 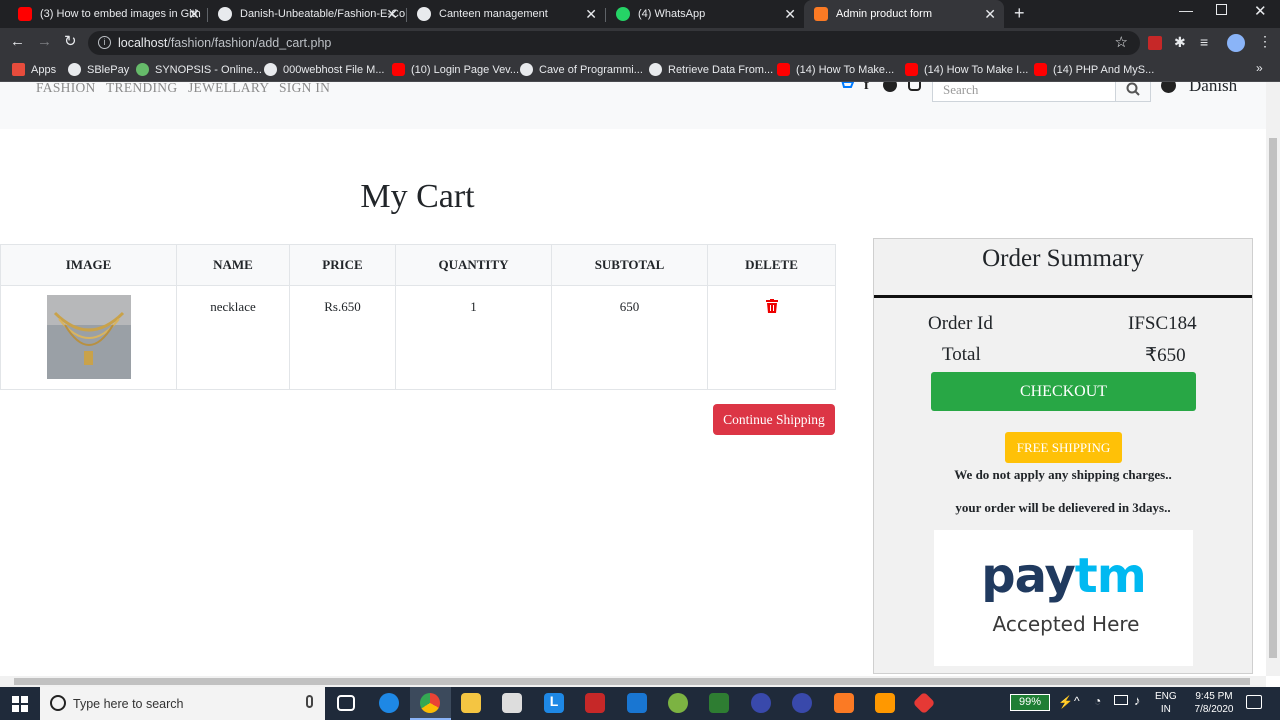 I want to click on battery-icon, so click(x=1121, y=700).